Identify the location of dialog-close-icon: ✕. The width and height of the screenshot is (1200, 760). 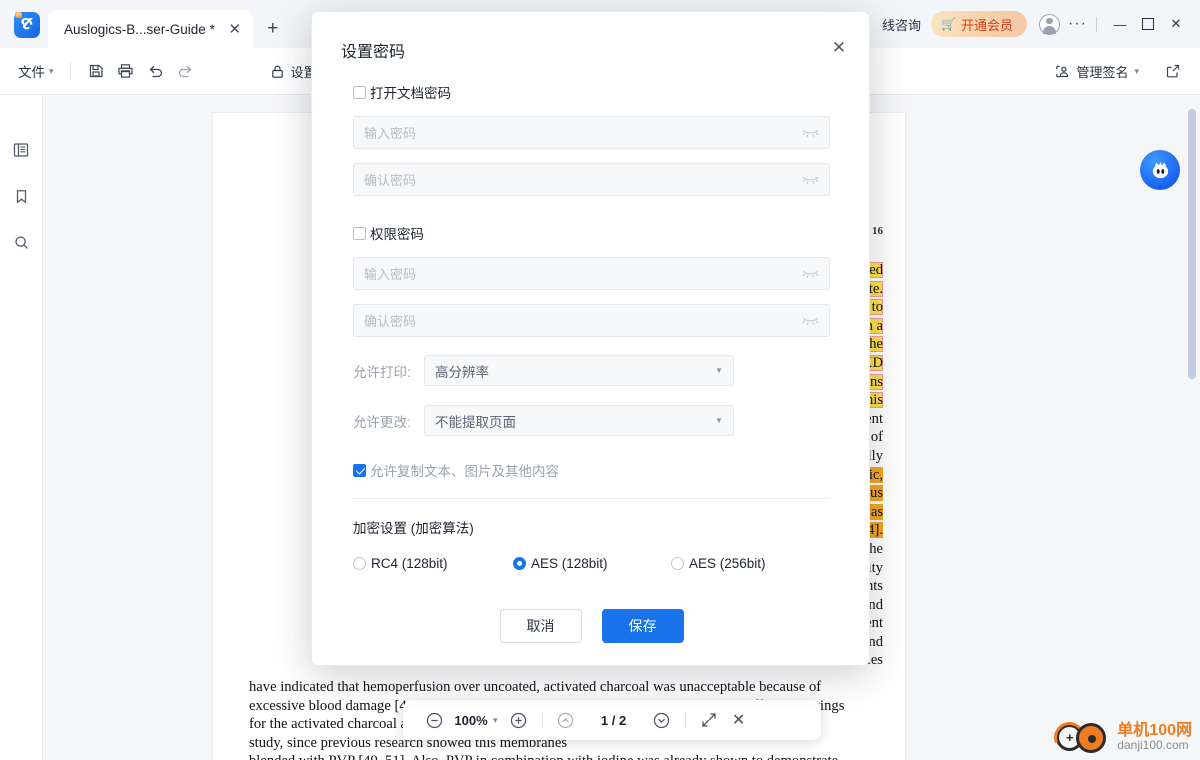
(839, 48).